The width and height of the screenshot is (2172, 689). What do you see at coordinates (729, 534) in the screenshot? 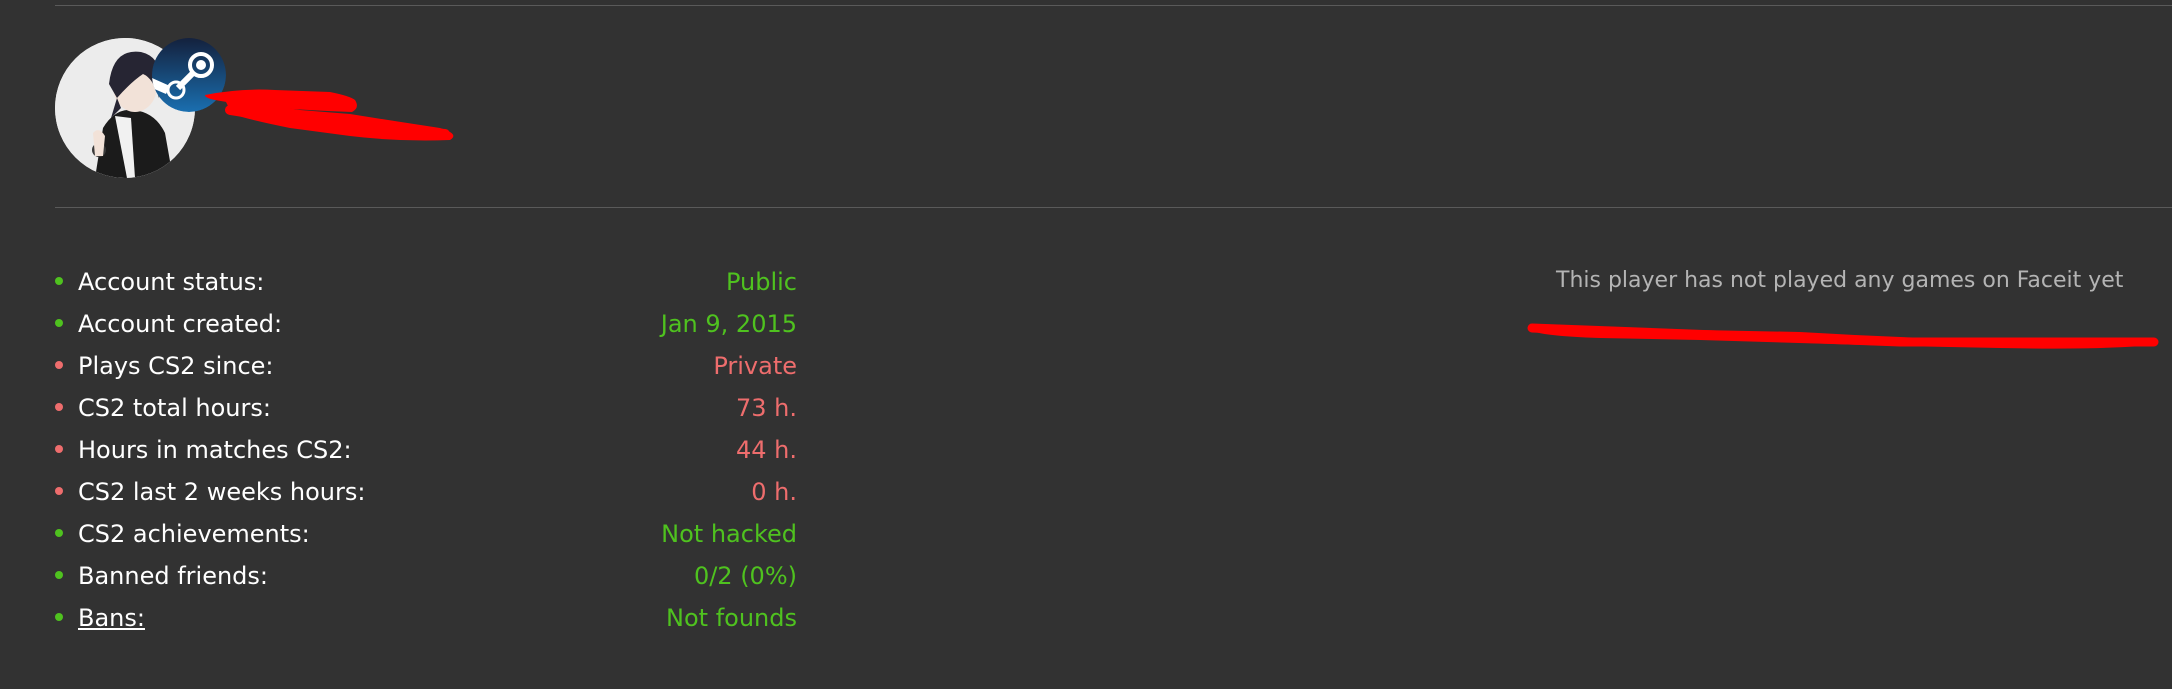
I see `stat-value: Not hacked` at bounding box center [729, 534].